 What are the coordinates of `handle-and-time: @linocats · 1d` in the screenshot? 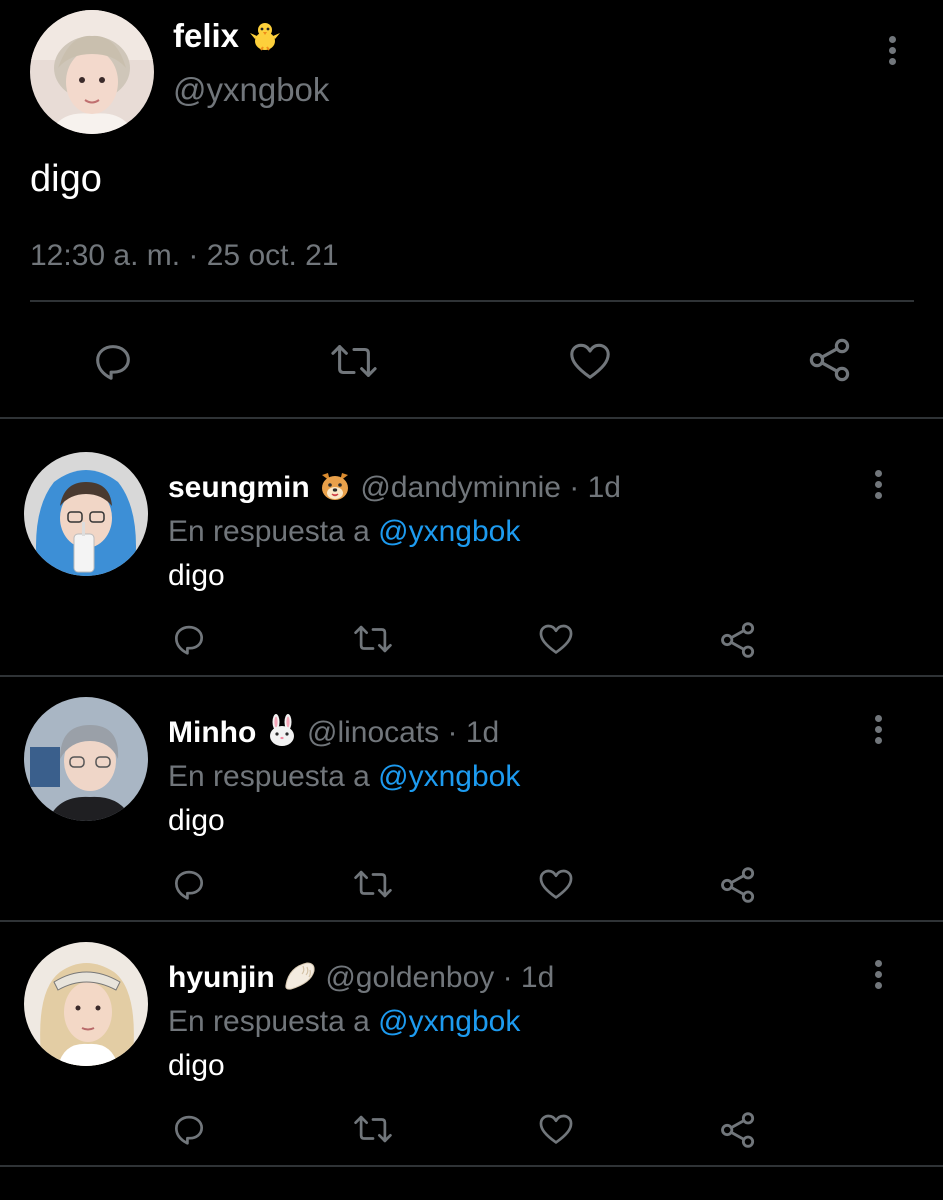 It's located at (403, 732).